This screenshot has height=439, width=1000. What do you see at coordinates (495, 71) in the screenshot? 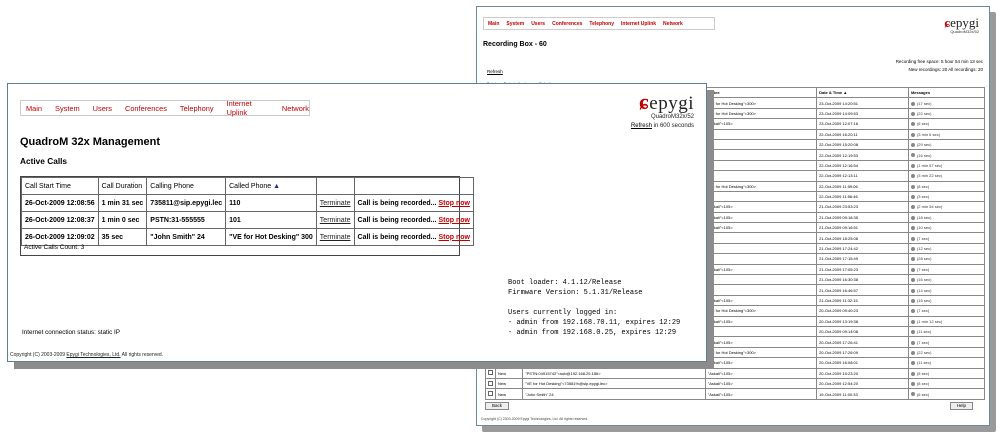
I see `back-refresh-link: Refresh` at bounding box center [495, 71].